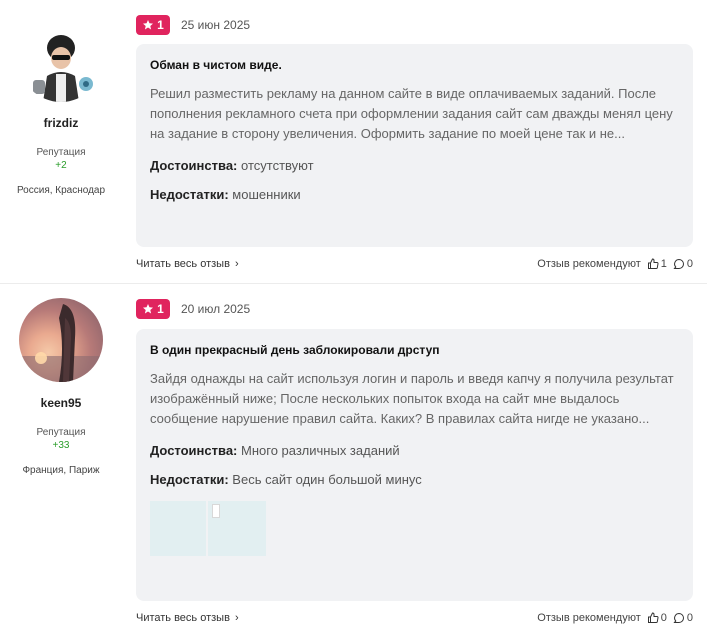 The height and width of the screenshot is (639, 707). Describe the element at coordinates (414, 65) in the screenshot. I see `review-title: Обман в чистом виде.` at that location.